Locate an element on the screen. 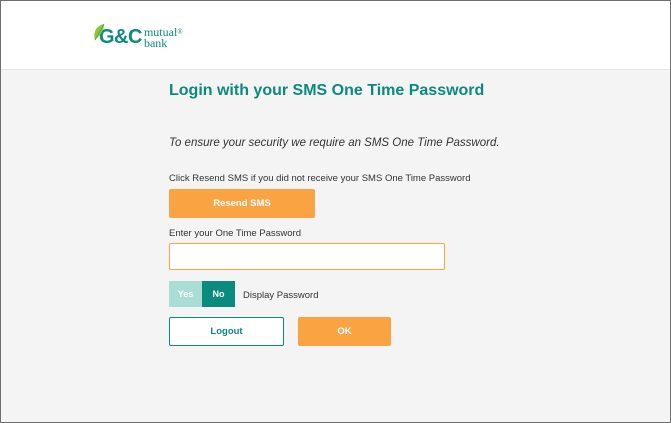 The width and height of the screenshot is (671, 423). ok-button: OK is located at coordinates (344, 331).